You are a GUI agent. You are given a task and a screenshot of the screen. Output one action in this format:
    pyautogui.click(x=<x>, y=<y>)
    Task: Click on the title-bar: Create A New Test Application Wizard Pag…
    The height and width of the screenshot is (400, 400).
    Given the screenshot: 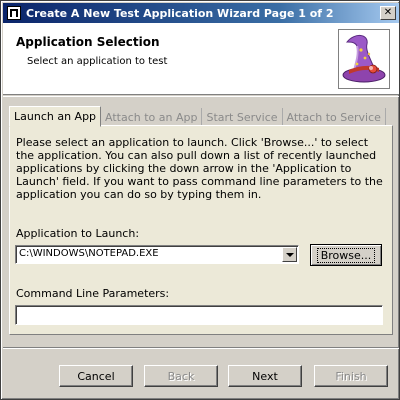 What is the action you would take?
    pyautogui.click(x=201, y=13)
    